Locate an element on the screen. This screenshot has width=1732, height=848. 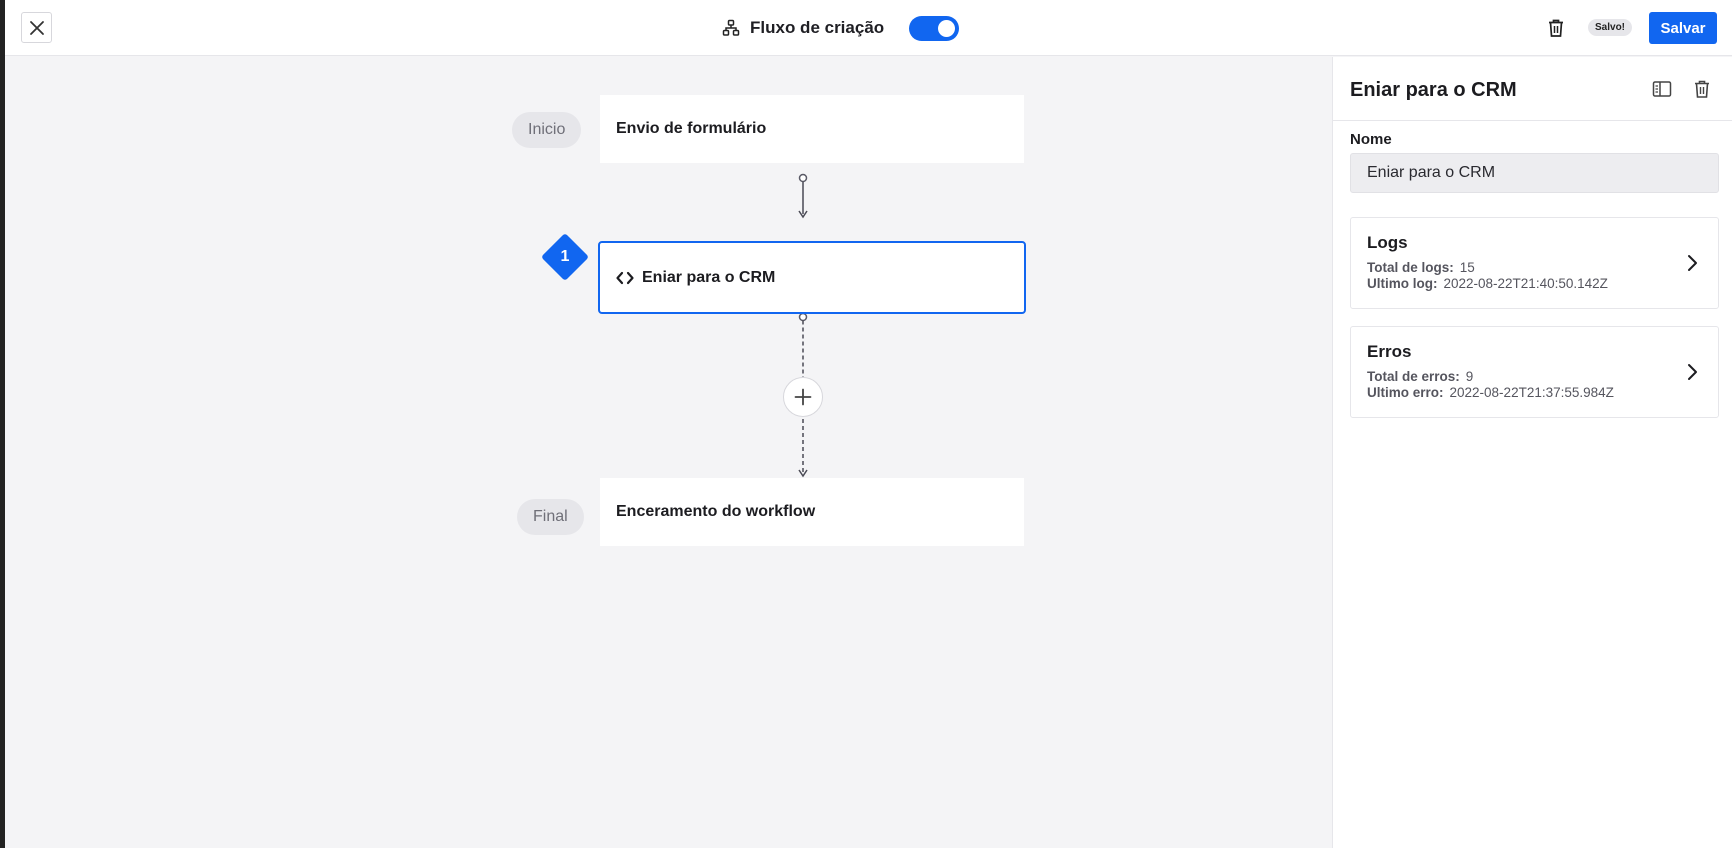
node-send-to-crm: Eniar para o CRM is located at coordinates (812, 277).